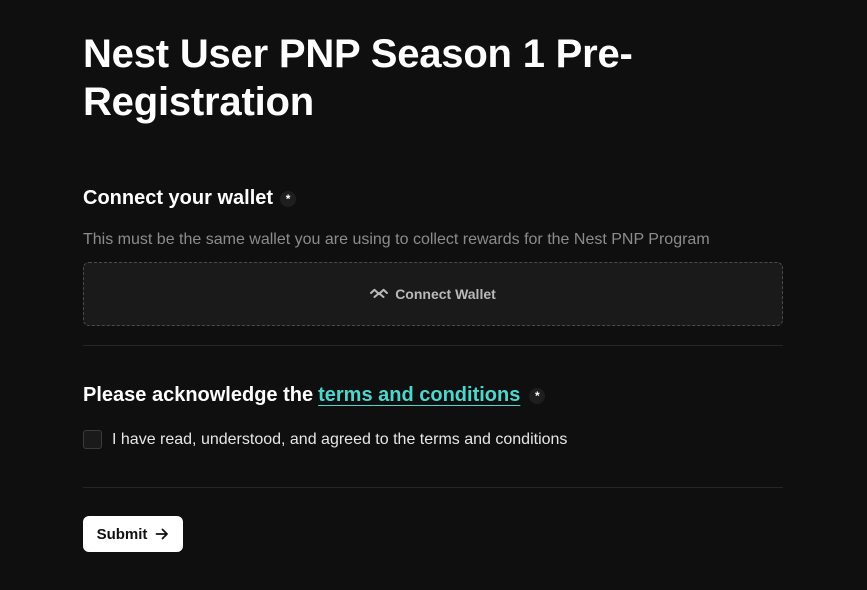 The width and height of the screenshot is (867, 590). What do you see at coordinates (419, 395) in the screenshot?
I see `terms-and-conditions-link: terms and conditions` at bounding box center [419, 395].